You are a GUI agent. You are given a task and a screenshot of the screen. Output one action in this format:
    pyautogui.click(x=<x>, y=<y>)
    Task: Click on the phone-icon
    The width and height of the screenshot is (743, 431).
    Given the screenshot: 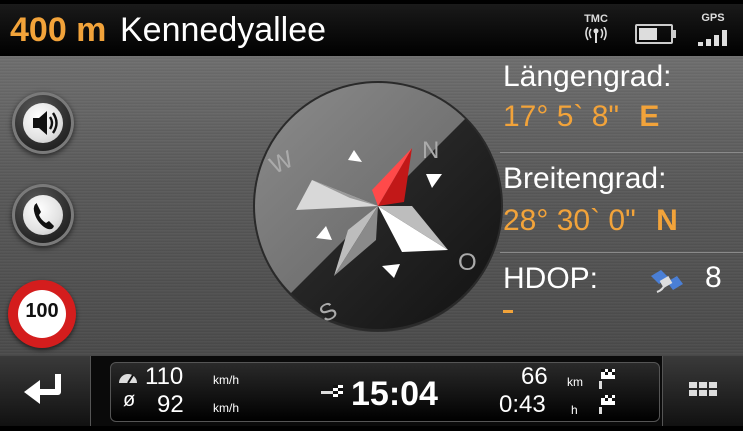 What is the action you would take?
    pyautogui.click(x=43, y=216)
    